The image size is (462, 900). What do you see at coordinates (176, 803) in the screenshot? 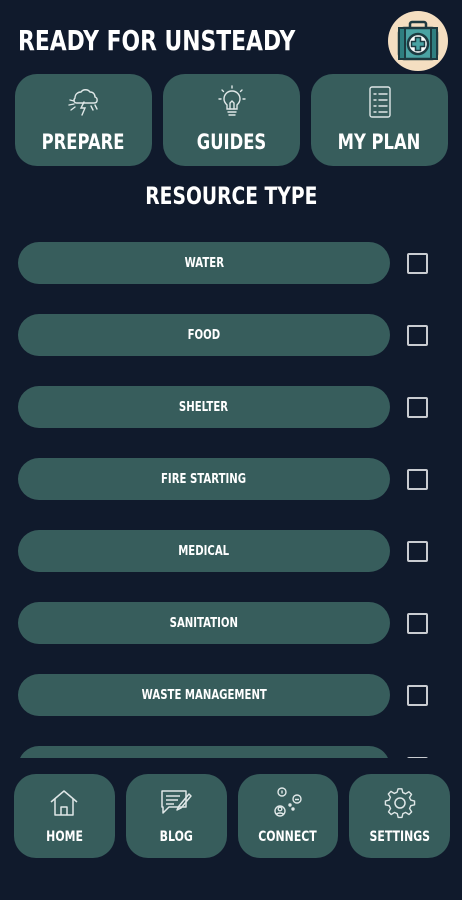
I see `blog-icon` at bounding box center [176, 803].